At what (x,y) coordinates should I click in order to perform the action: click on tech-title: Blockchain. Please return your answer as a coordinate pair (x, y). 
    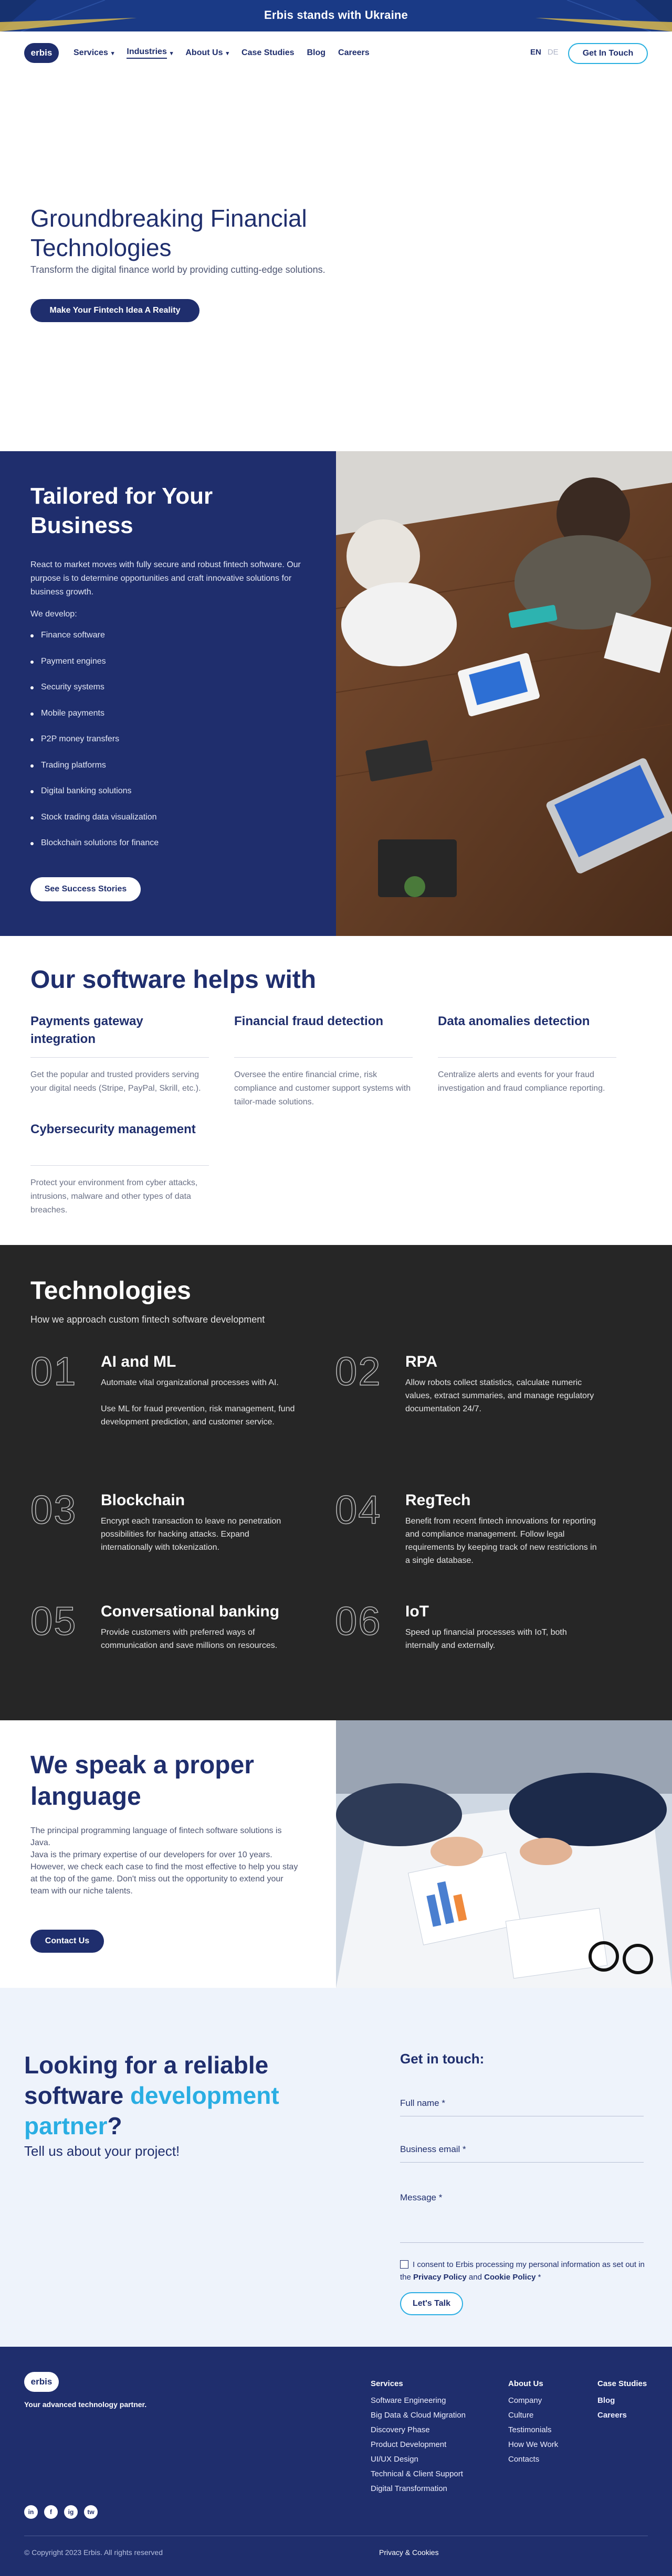
    Looking at the image, I should click on (143, 1500).